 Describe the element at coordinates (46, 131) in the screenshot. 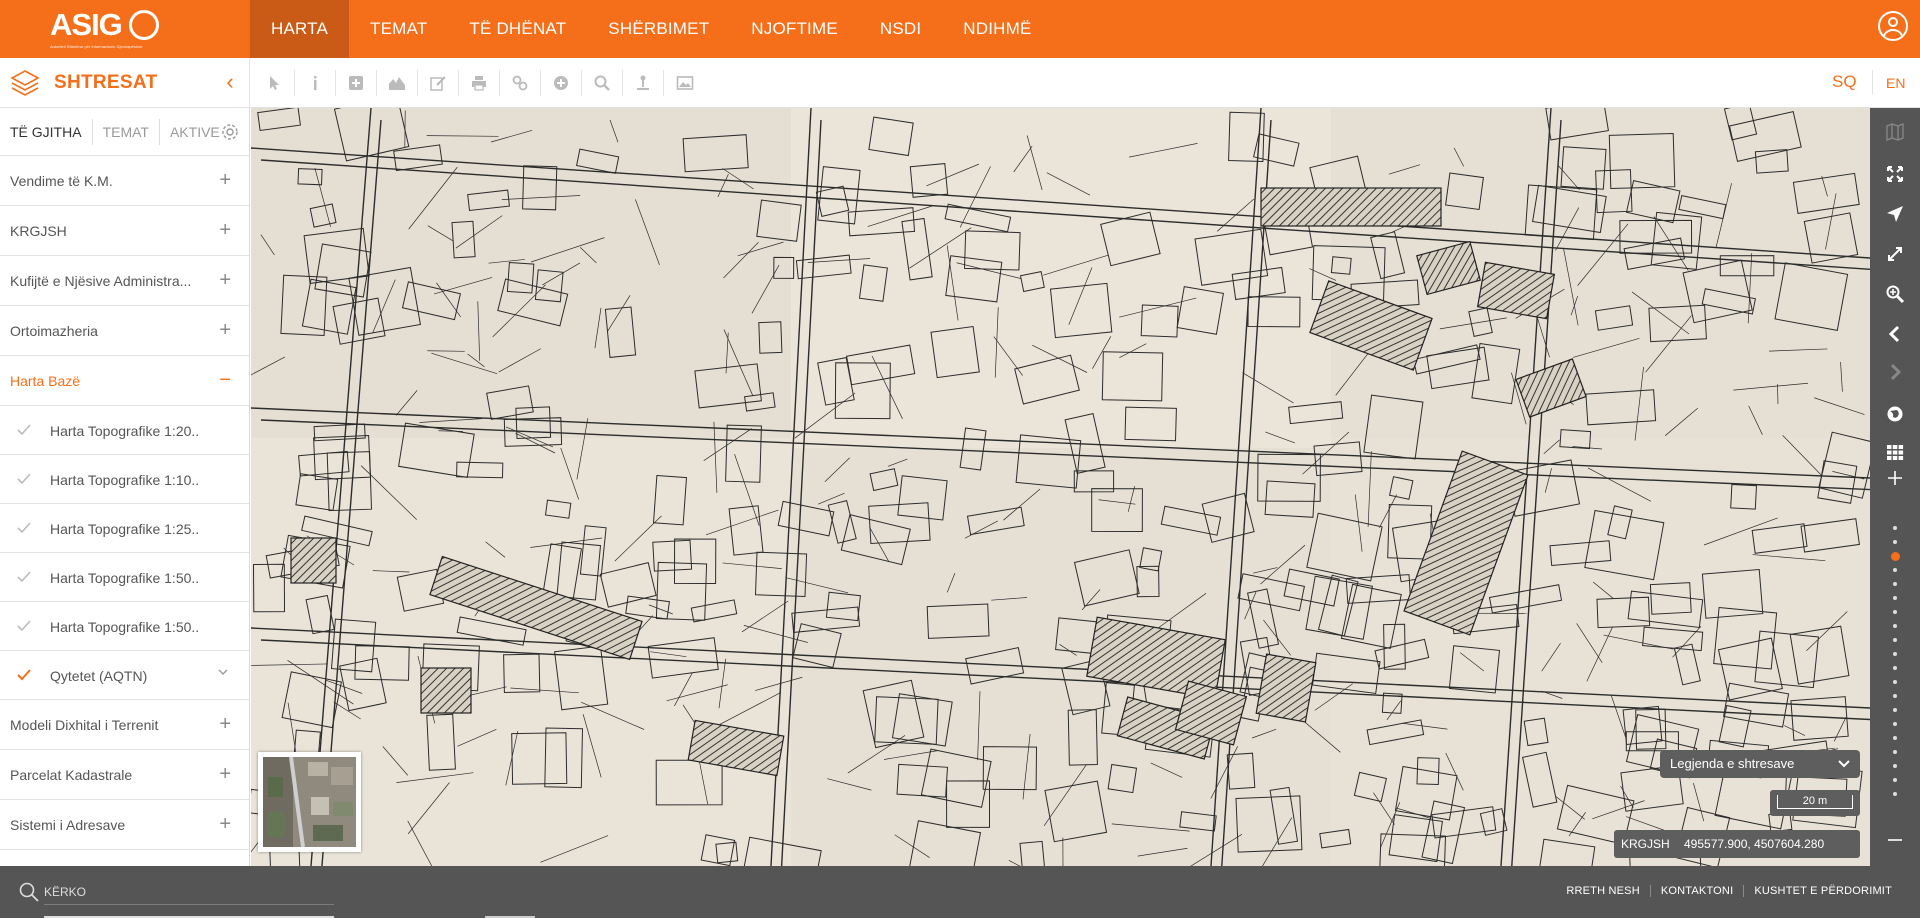

I see `tab-te-gjitha: TË GJITHA` at that location.